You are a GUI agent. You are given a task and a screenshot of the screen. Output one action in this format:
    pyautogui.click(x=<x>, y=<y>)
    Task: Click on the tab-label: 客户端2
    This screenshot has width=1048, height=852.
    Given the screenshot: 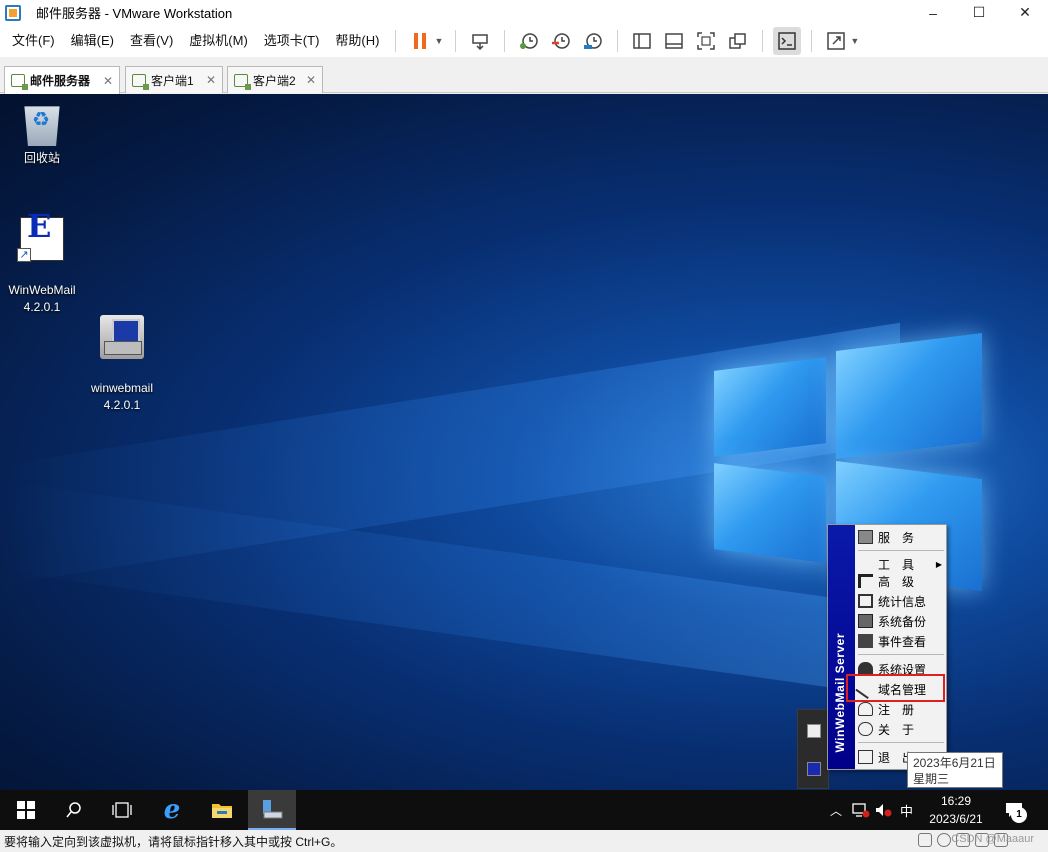 What is the action you would take?
    pyautogui.click(x=274, y=80)
    